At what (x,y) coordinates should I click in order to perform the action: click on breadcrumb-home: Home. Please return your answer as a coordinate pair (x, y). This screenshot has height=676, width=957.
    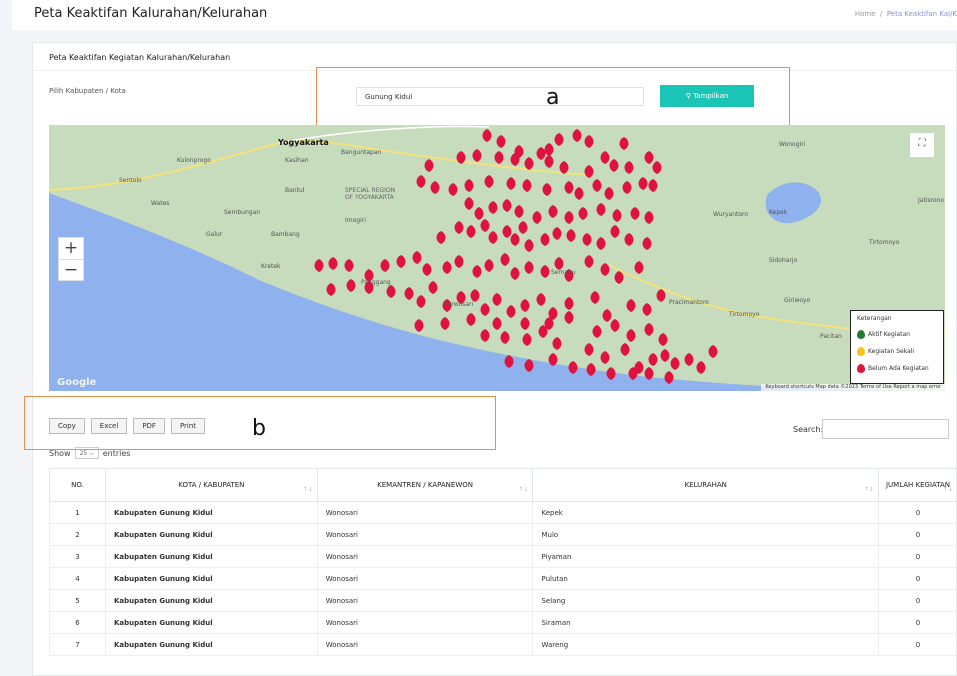
    Looking at the image, I should click on (865, 14).